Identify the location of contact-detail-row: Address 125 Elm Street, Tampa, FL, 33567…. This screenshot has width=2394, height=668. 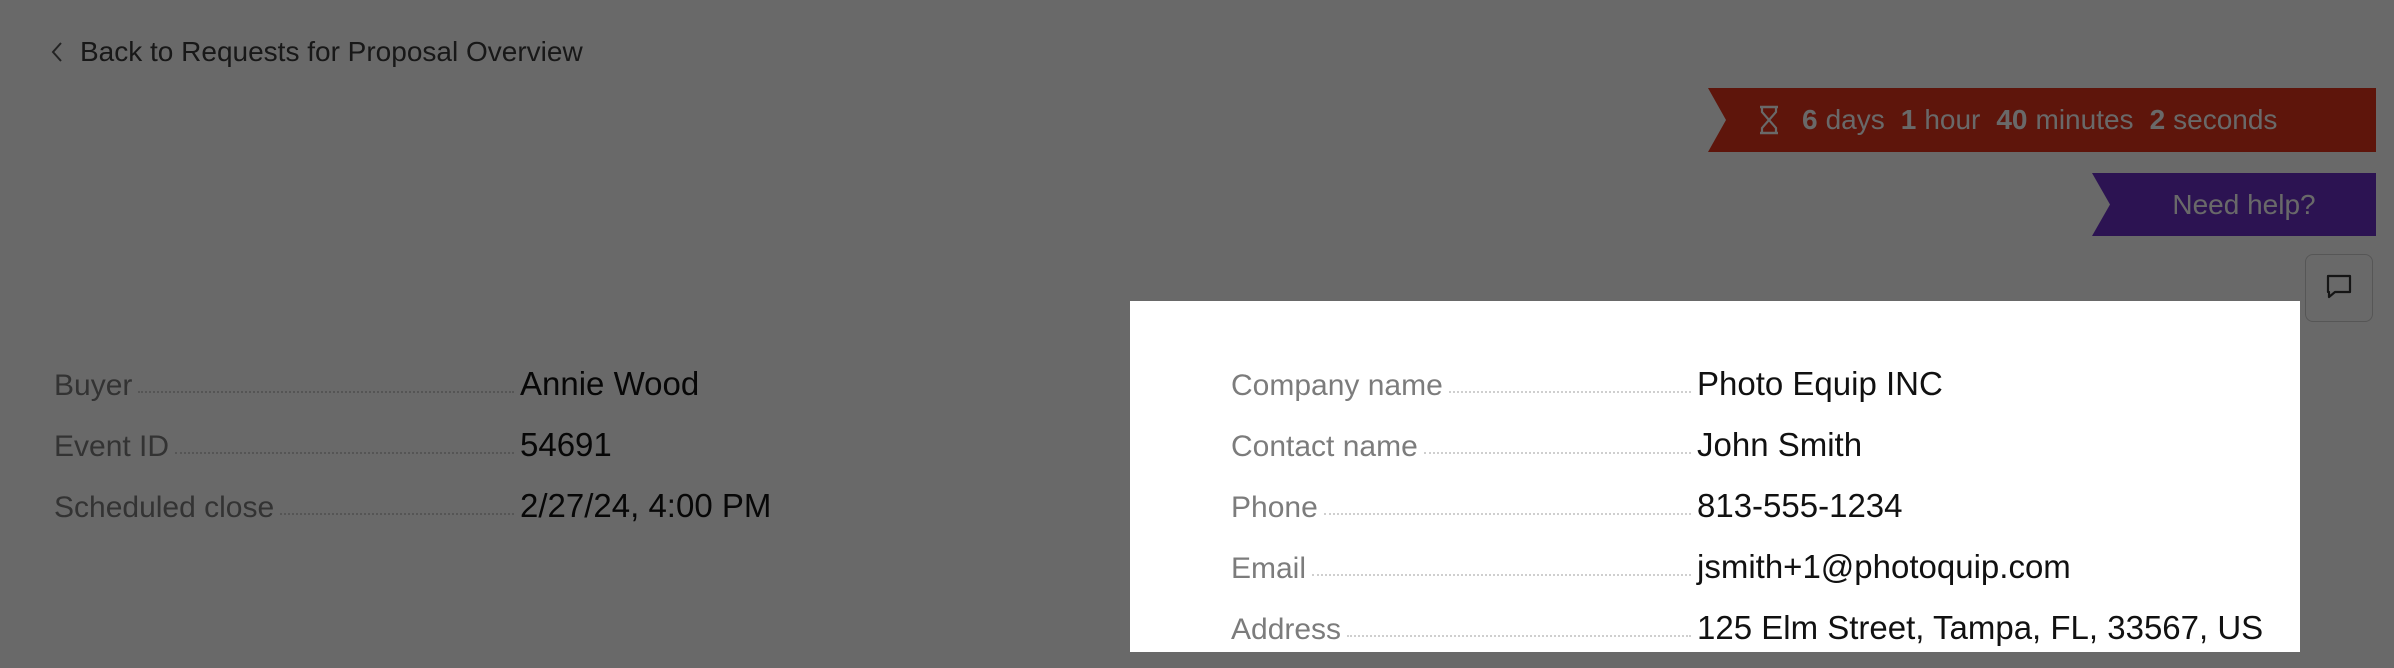
(1756, 616).